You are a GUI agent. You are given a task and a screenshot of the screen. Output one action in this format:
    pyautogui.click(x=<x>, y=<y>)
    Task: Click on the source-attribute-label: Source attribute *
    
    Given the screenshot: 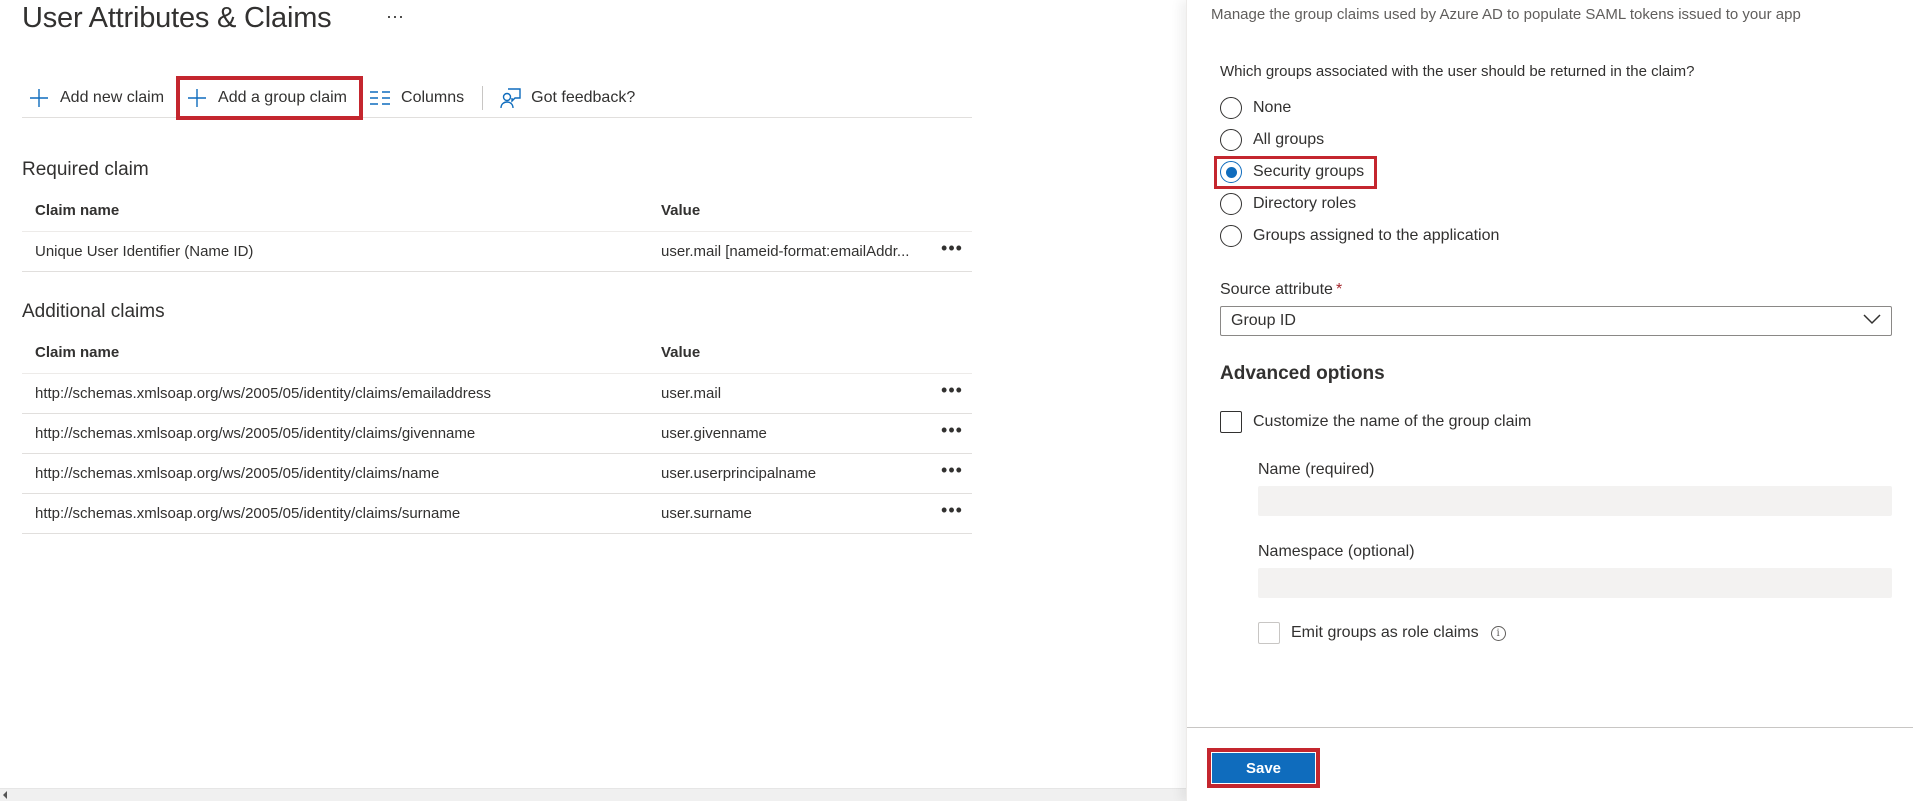 What is the action you would take?
    pyautogui.click(x=1281, y=290)
    